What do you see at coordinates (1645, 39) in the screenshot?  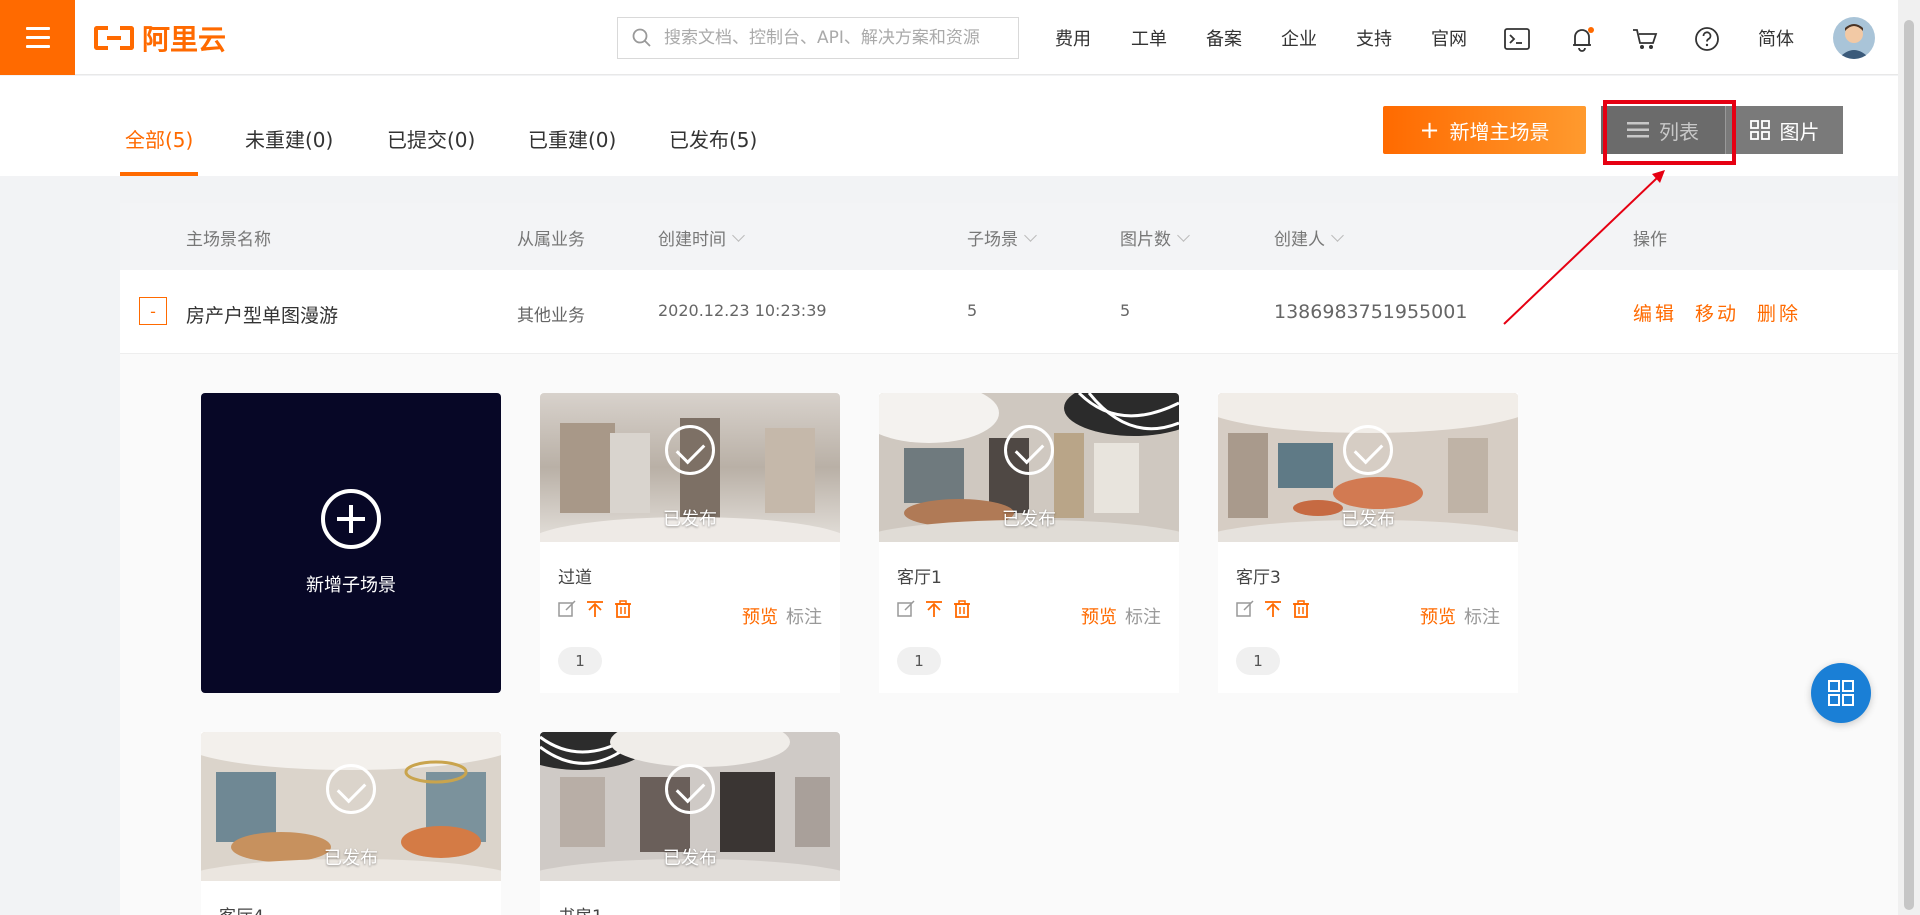 I see `cart-icon` at bounding box center [1645, 39].